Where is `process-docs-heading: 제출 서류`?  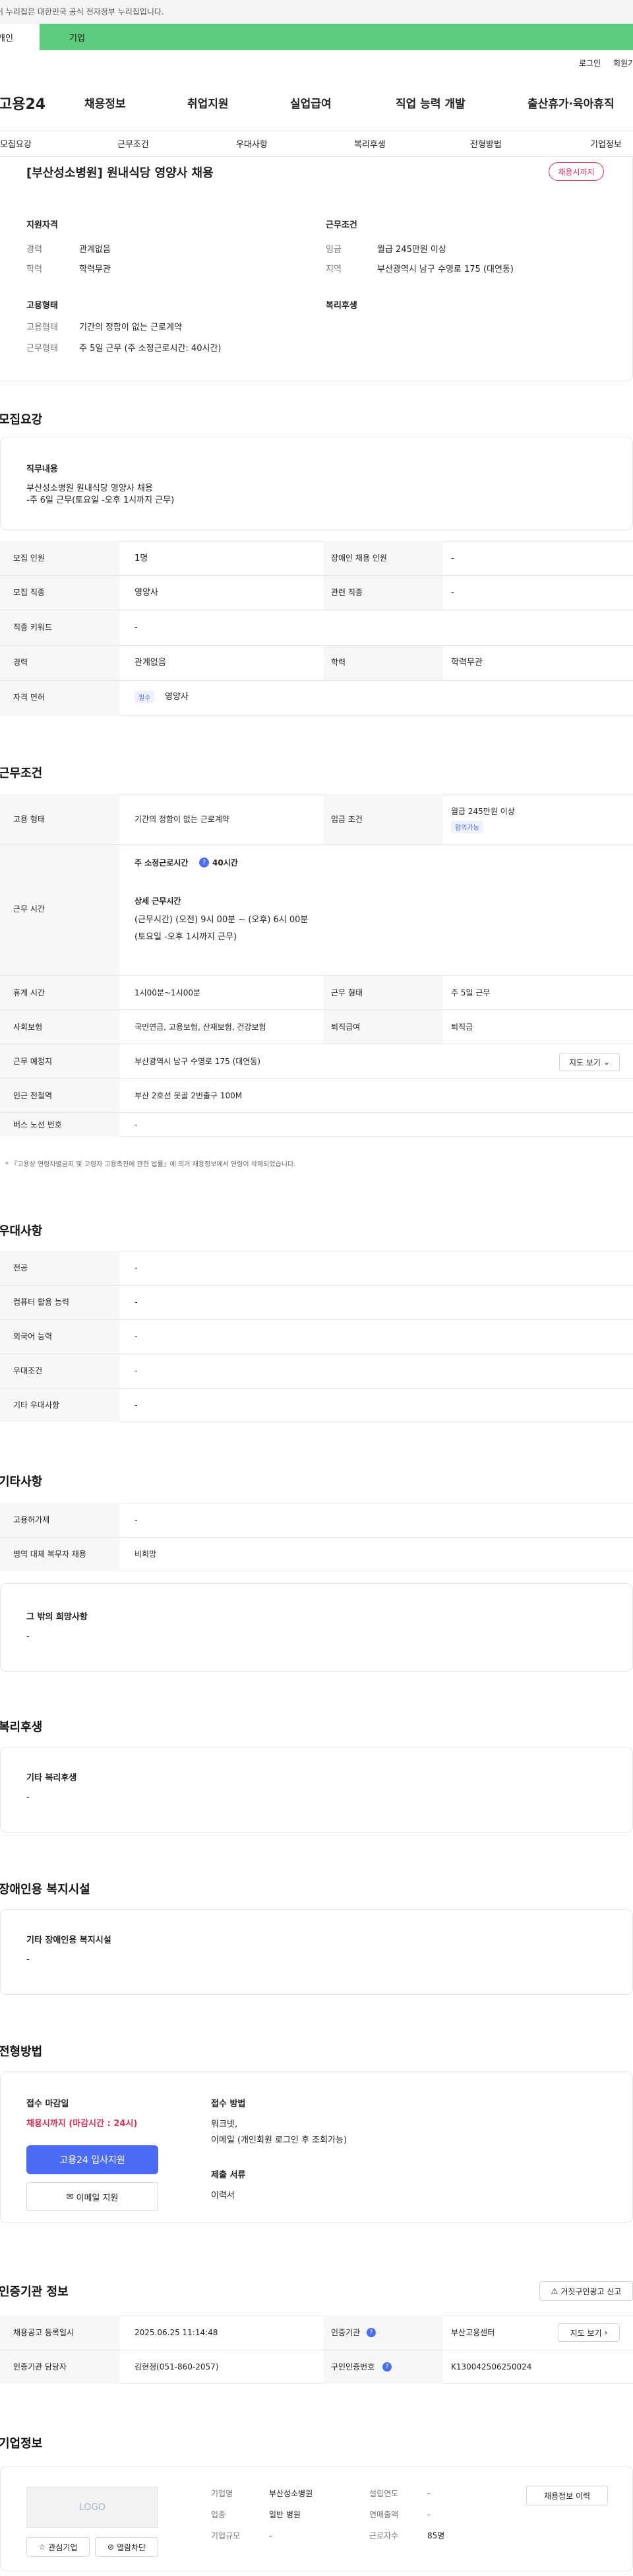 process-docs-heading: 제출 서류 is located at coordinates (228, 2175).